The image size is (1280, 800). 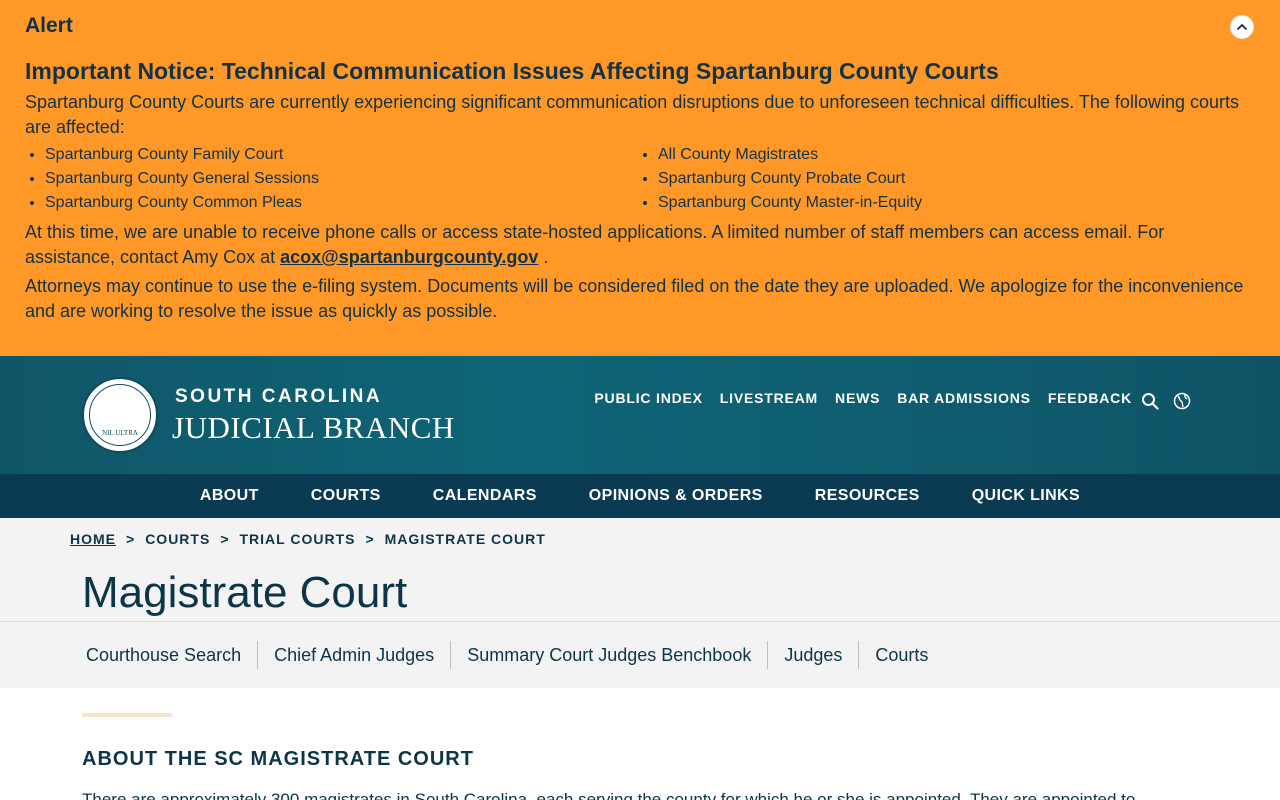 What do you see at coordinates (676, 496) in the screenshot?
I see `nav-opinions-orders: OPINIONS & ORDERS` at bounding box center [676, 496].